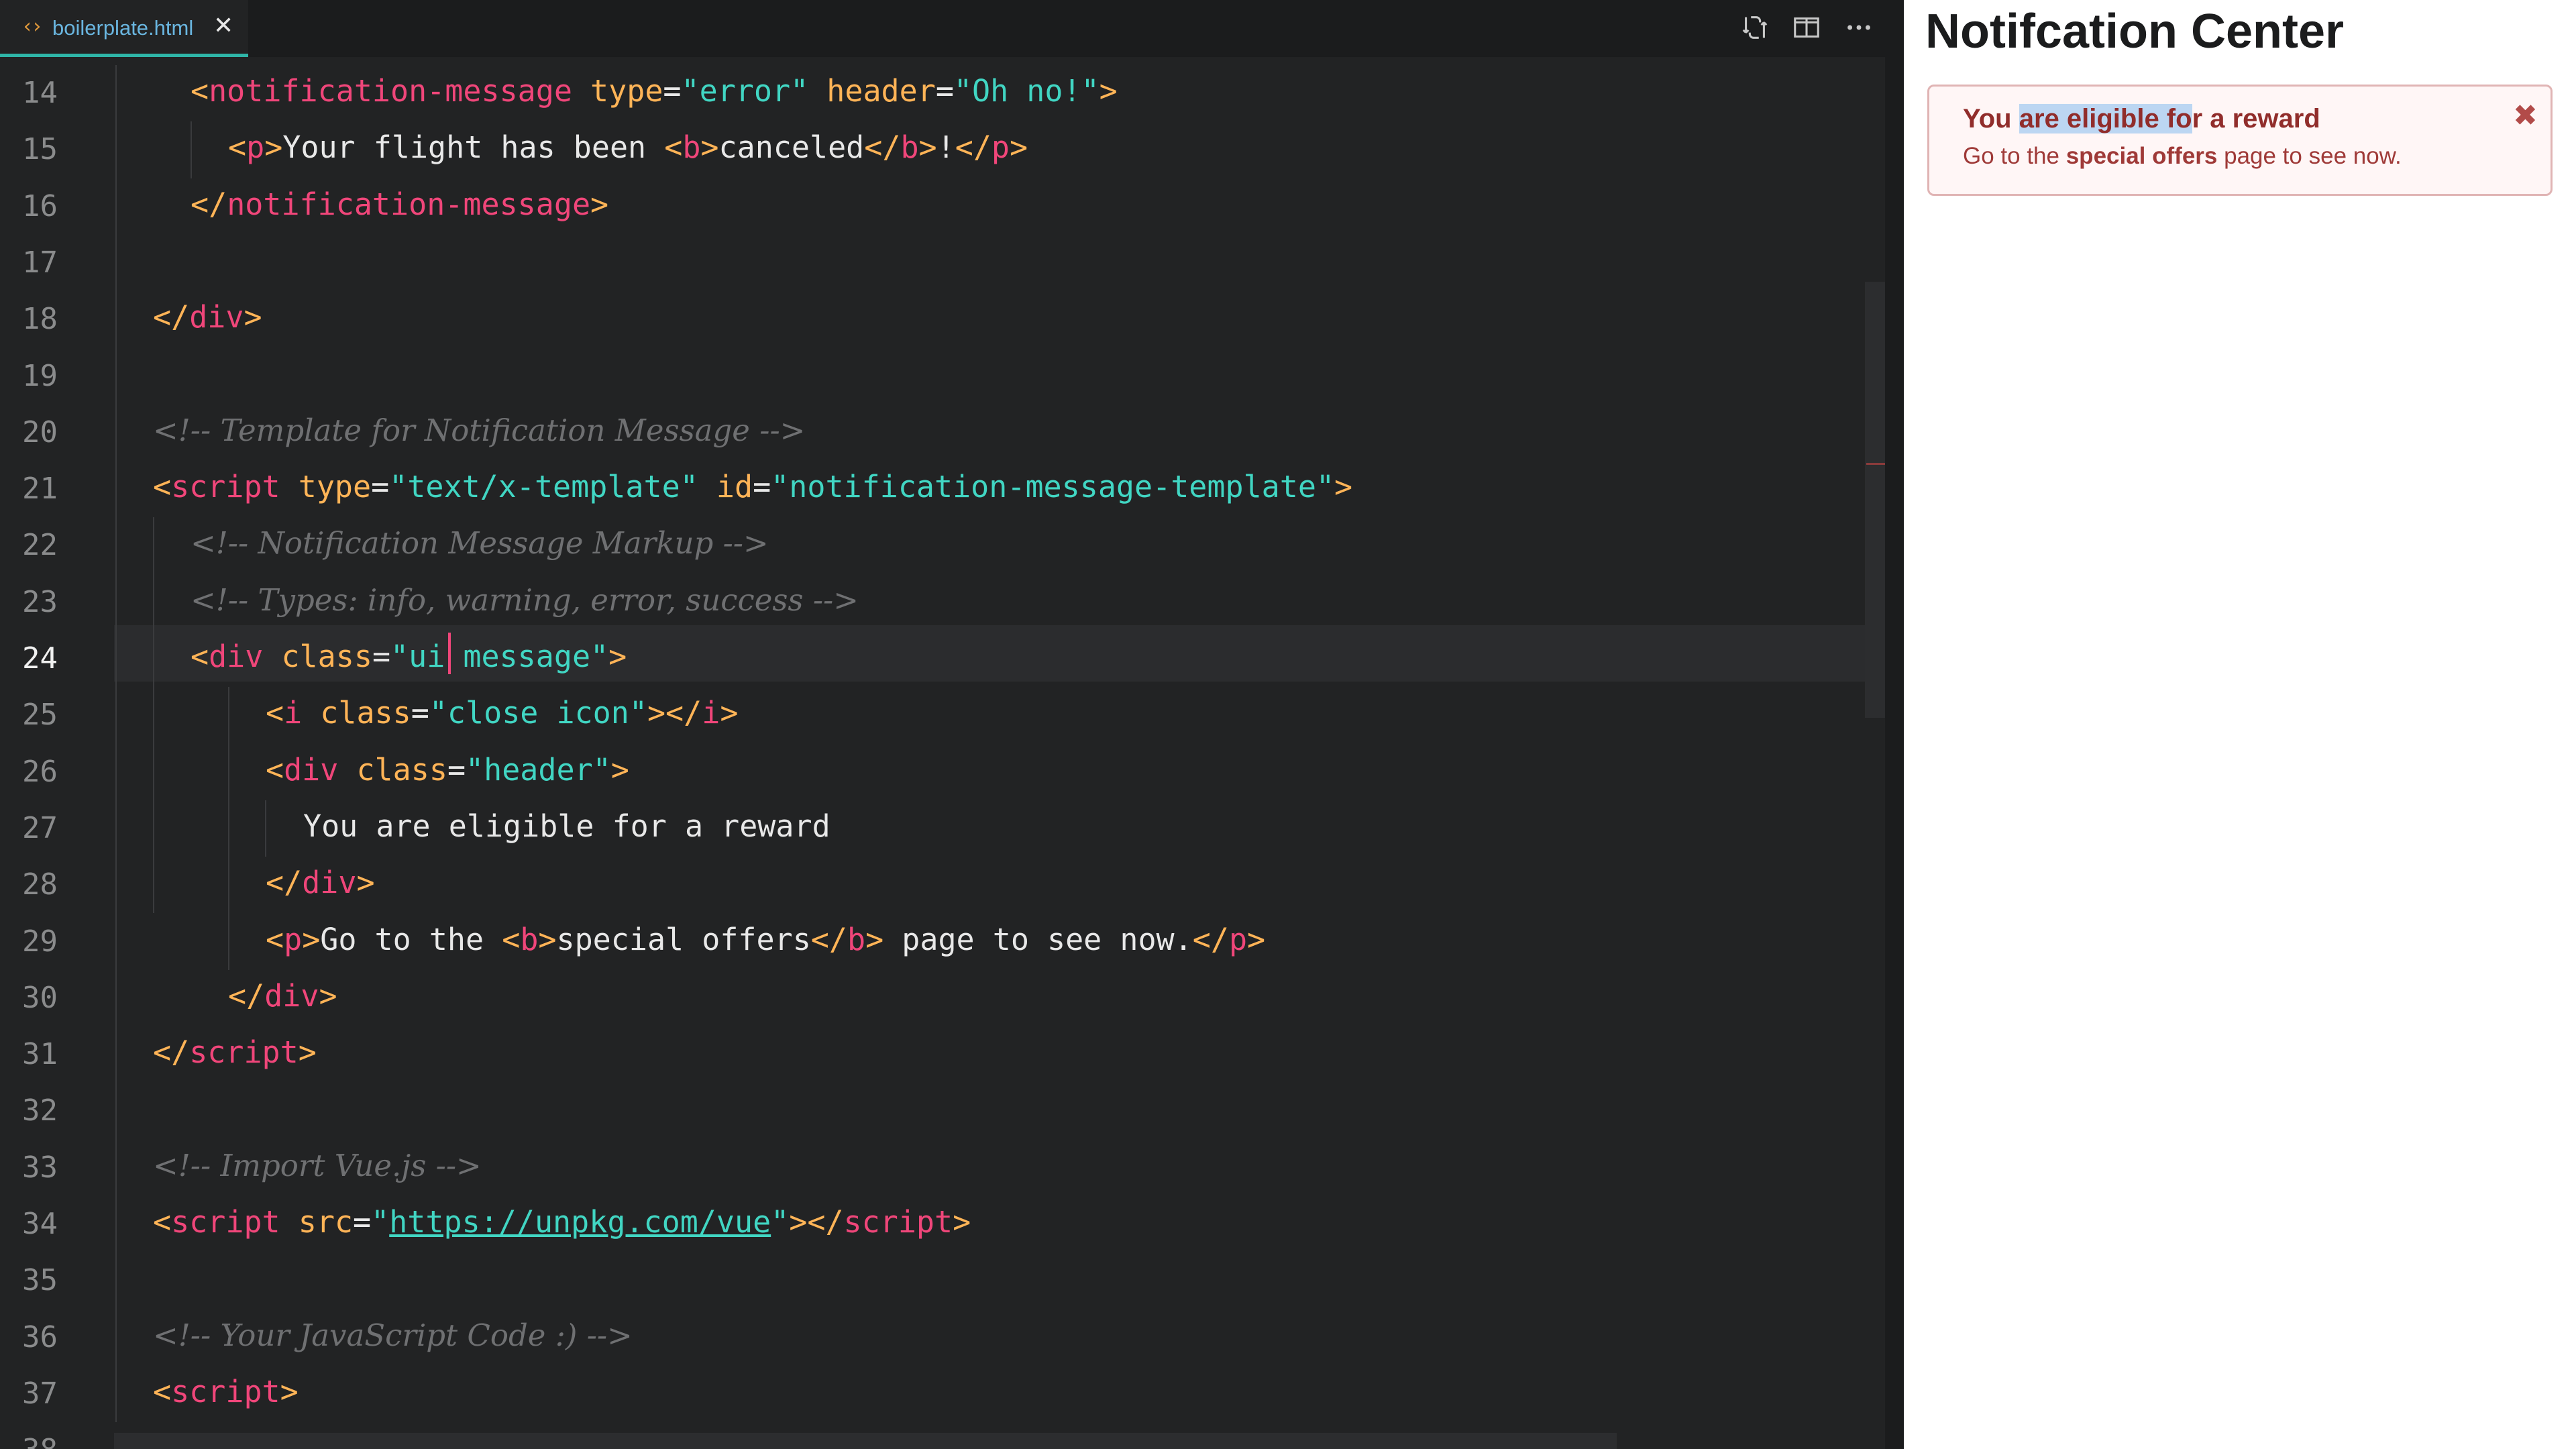 This screenshot has height=1449, width=2576. Describe the element at coordinates (29, 1441) in the screenshot. I see `line-number: 38` at that location.